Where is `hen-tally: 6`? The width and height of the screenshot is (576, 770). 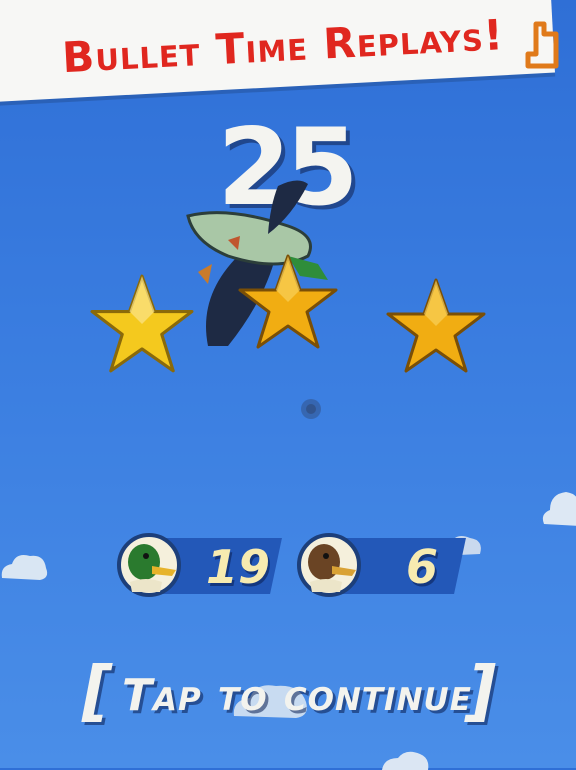 hen-tally: 6 is located at coordinates (381, 566).